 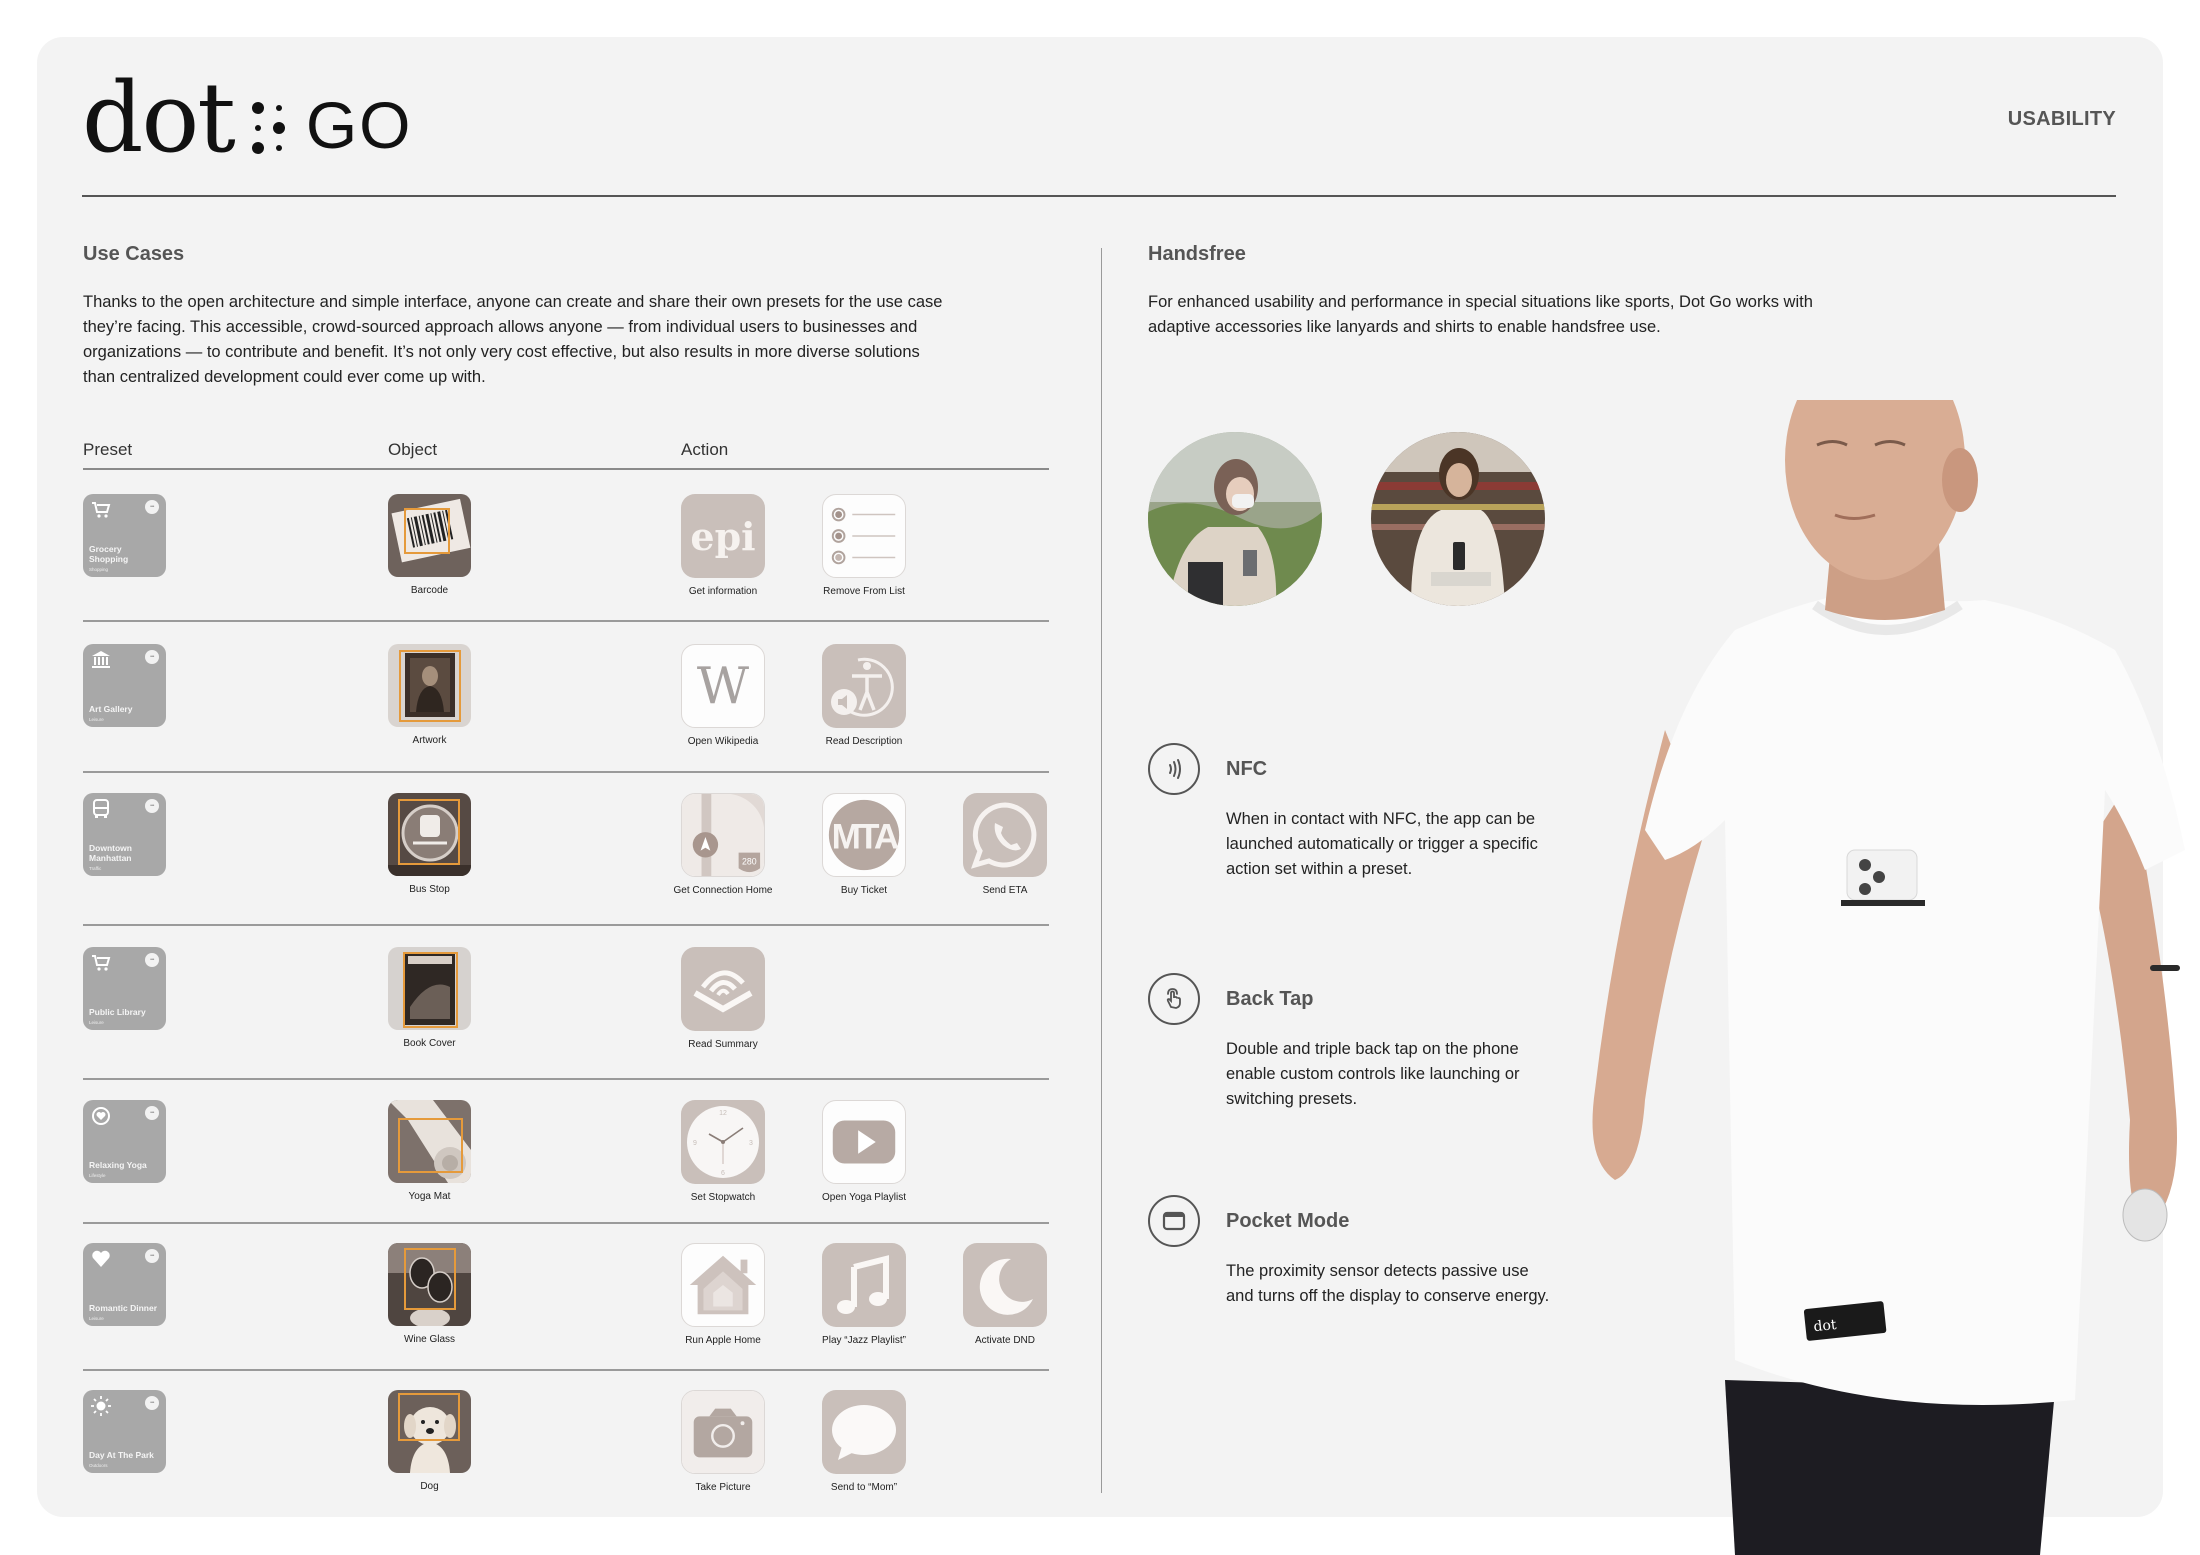 I want to click on action-item: epi Get information, so click(x=723, y=545).